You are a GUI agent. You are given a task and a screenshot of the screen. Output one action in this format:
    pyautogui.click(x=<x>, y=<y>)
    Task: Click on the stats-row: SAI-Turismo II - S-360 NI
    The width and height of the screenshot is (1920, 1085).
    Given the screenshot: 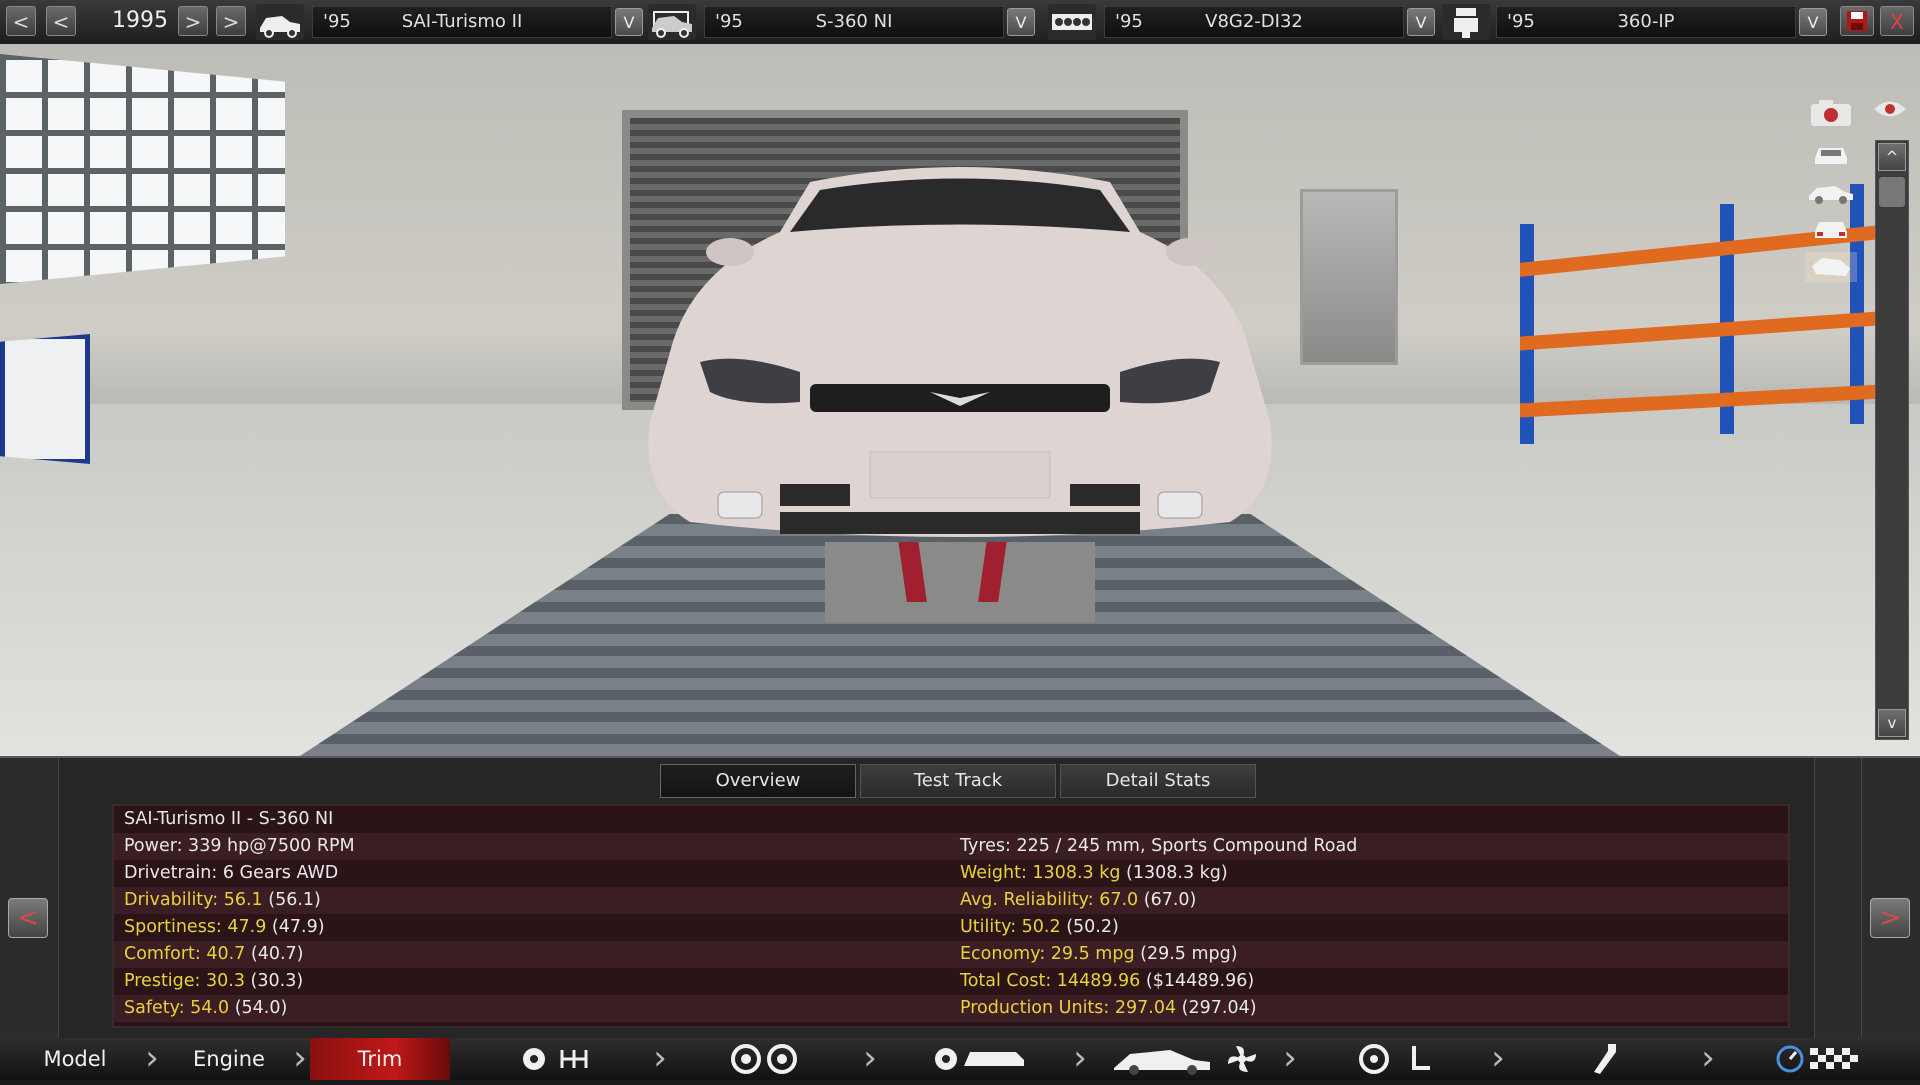 What is the action you would take?
    pyautogui.click(x=951, y=819)
    